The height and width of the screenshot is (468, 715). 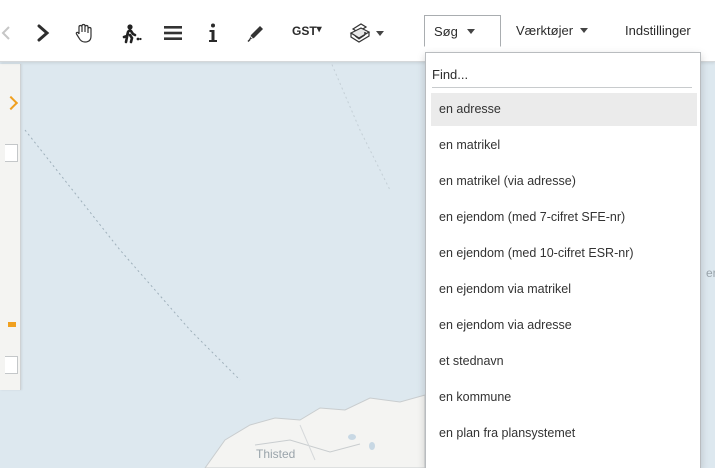 What do you see at coordinates (562, 74) in the screenshot?
I see `find-input` at bounding box center [562, 74].